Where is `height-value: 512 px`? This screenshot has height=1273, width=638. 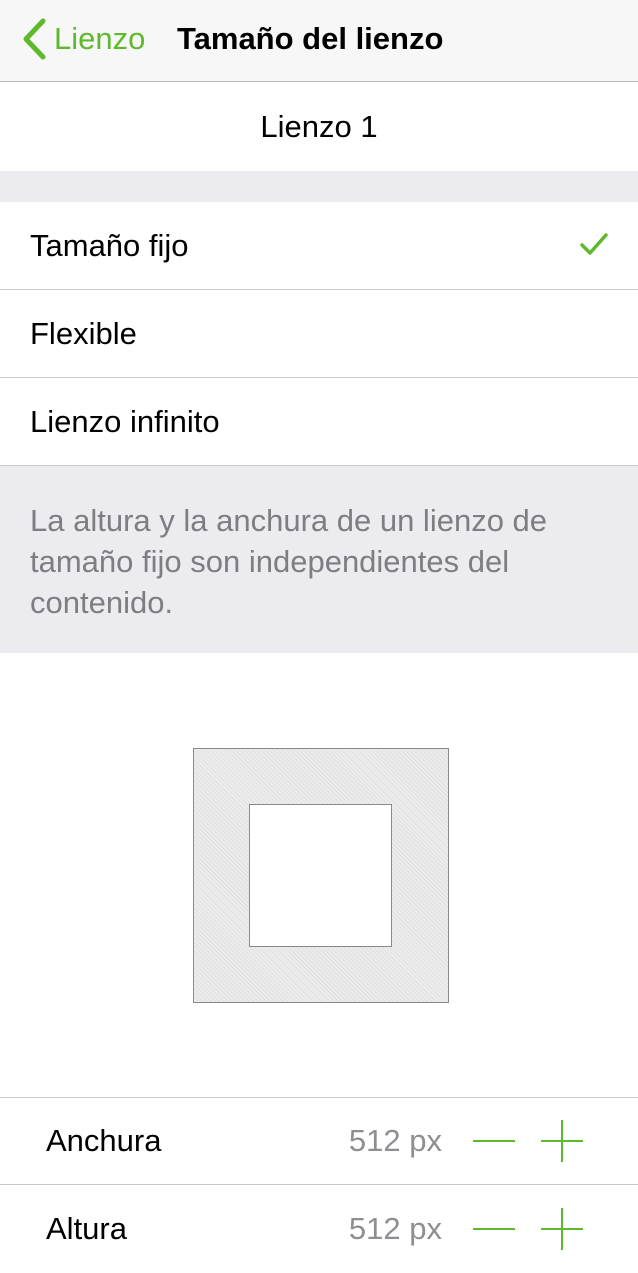
height-value: 512 px is located at coordinates (395, 1229).